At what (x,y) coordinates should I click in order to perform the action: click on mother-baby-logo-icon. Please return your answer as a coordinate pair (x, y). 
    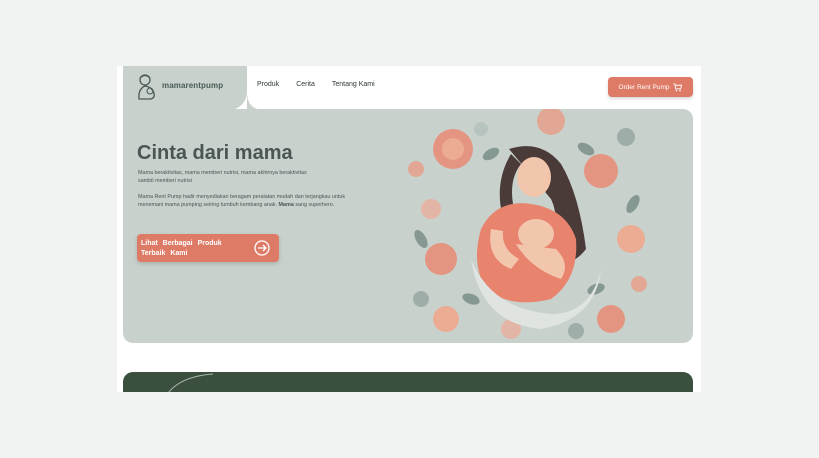
    Looking at the image, I should click on (146, 87).